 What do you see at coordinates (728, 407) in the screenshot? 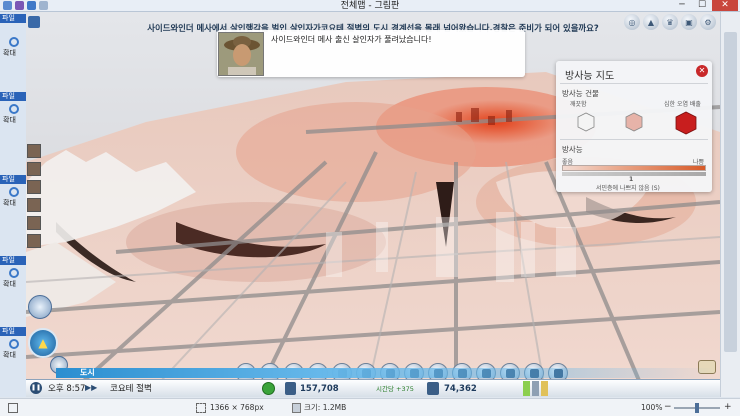
I see `zoom-in-button: +` at bounding box center [728, 407].